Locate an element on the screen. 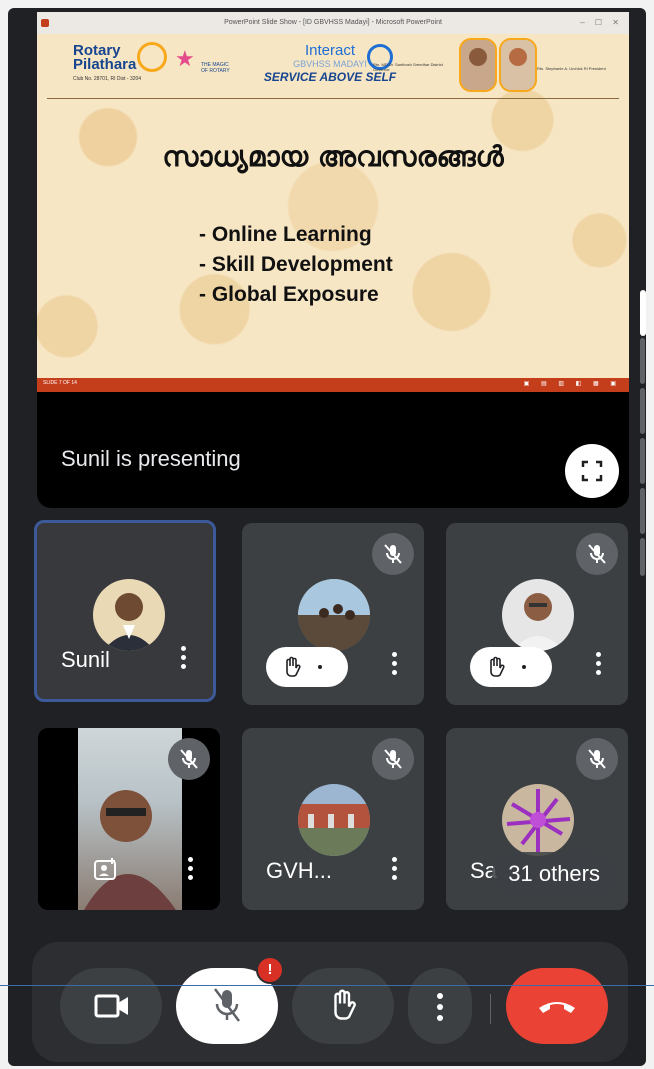 The image size is (654, 1069). fullscreen-button is located at coordinates (592, 471).